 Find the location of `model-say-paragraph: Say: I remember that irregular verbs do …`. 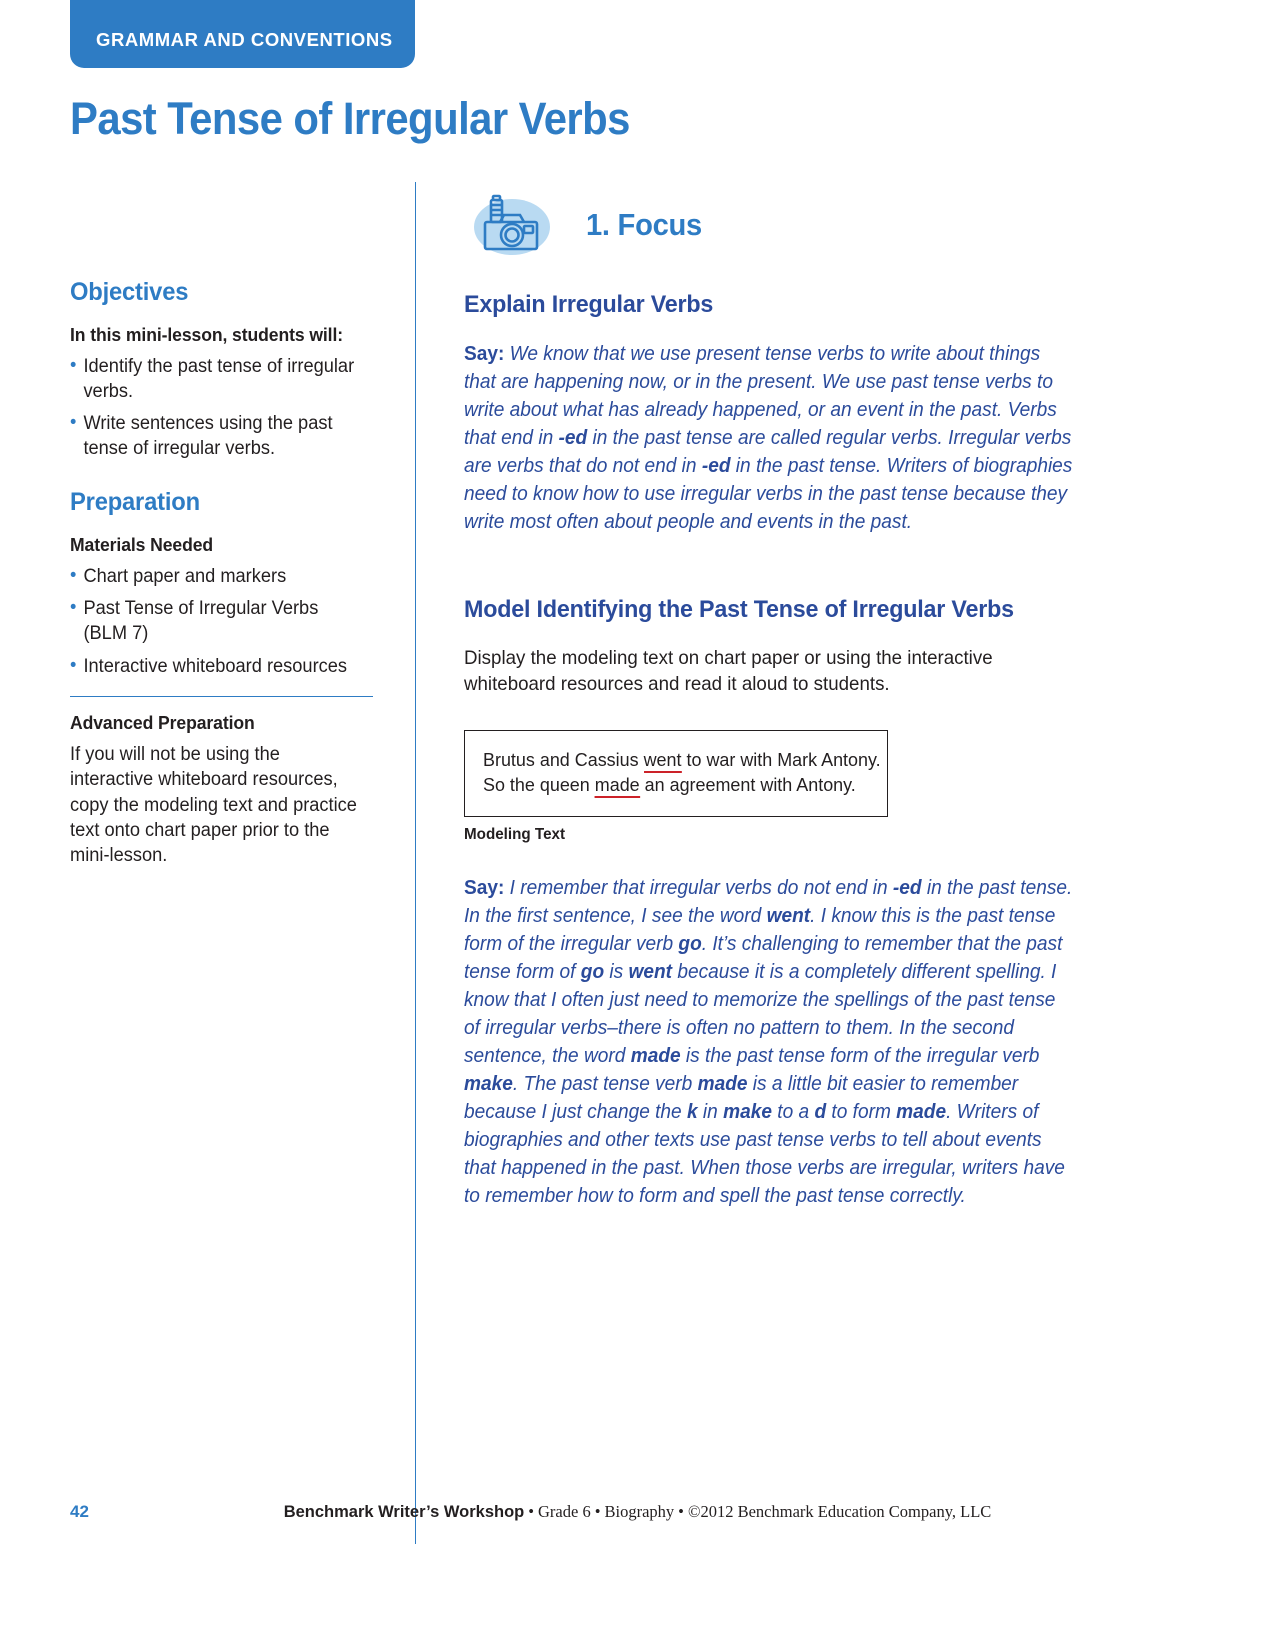

model-say-paragraph: Say: I remember that irregular verbs do … is located at coordinates (769, 1042).